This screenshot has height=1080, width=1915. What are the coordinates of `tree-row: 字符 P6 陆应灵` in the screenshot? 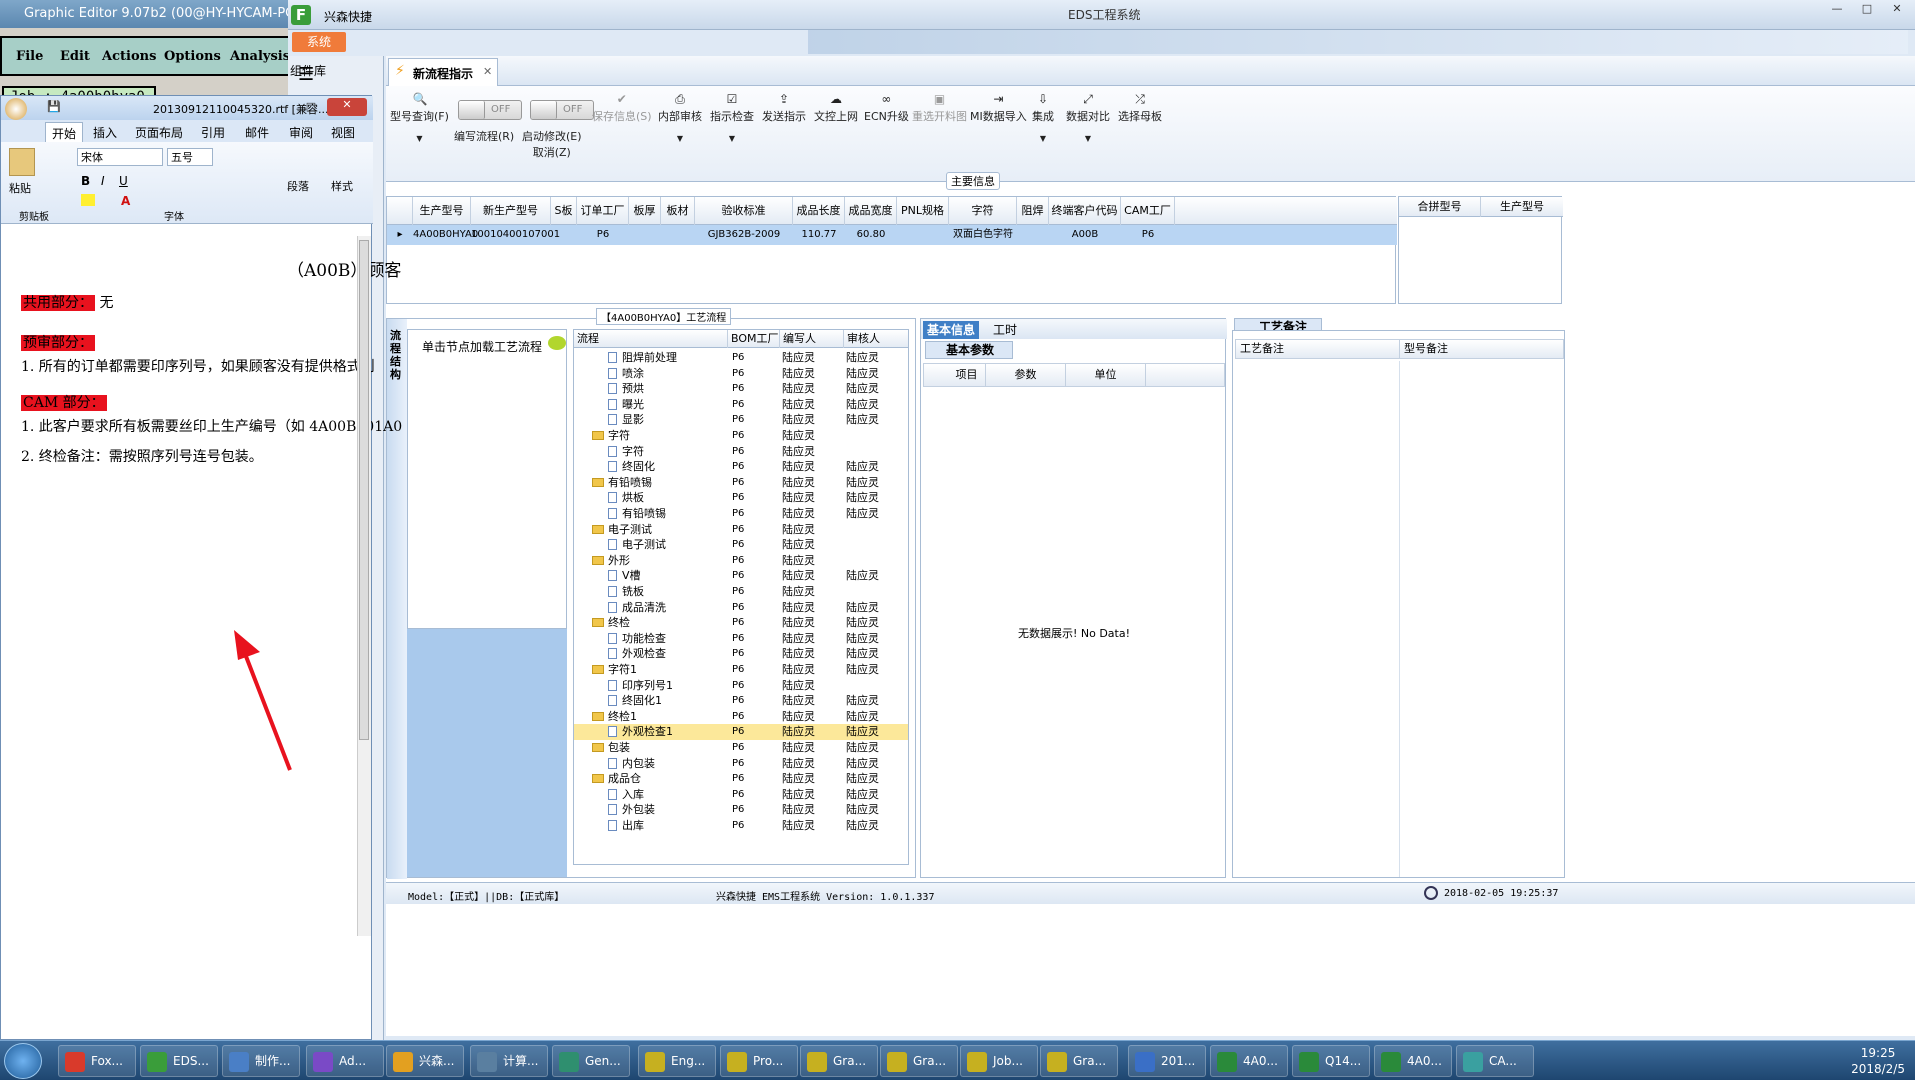 It's located at (741, 436).